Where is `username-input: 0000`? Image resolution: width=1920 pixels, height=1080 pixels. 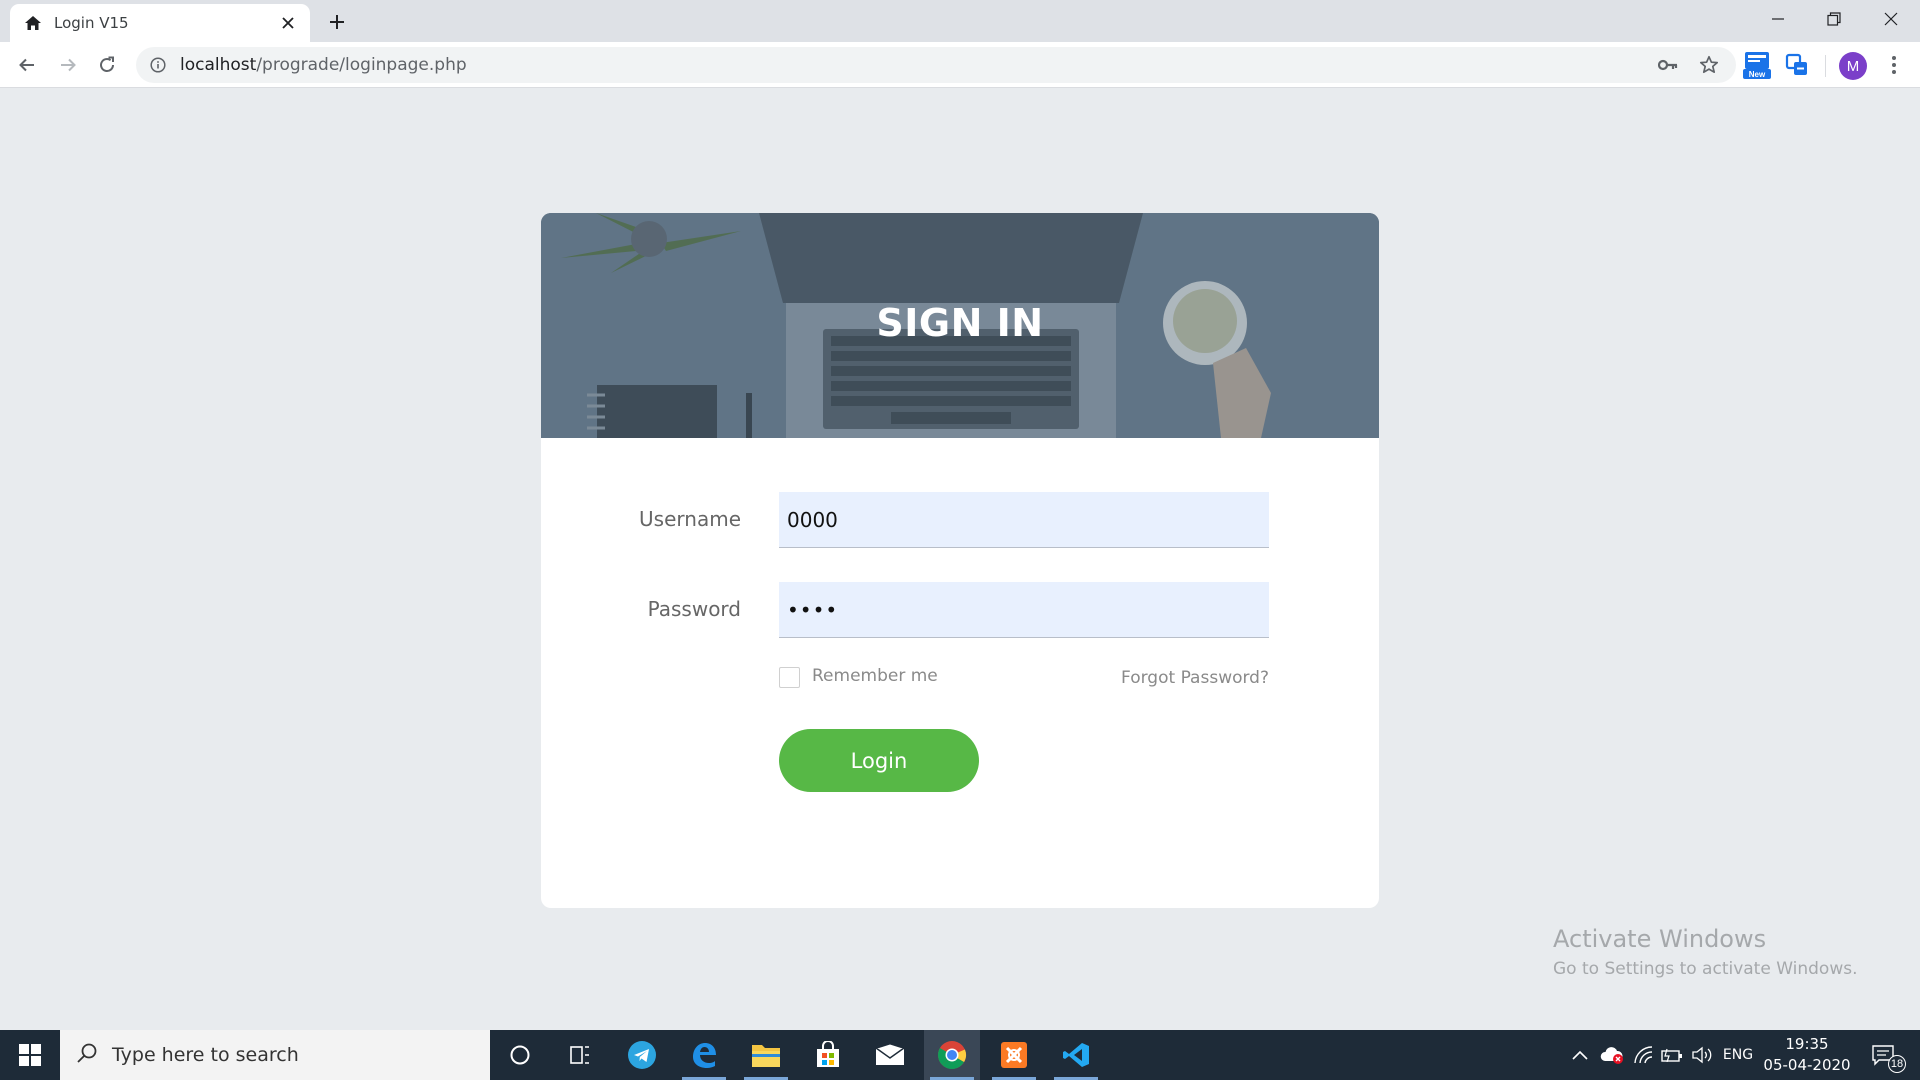 username-input: 0000 is located at coordinates (1024, 520).